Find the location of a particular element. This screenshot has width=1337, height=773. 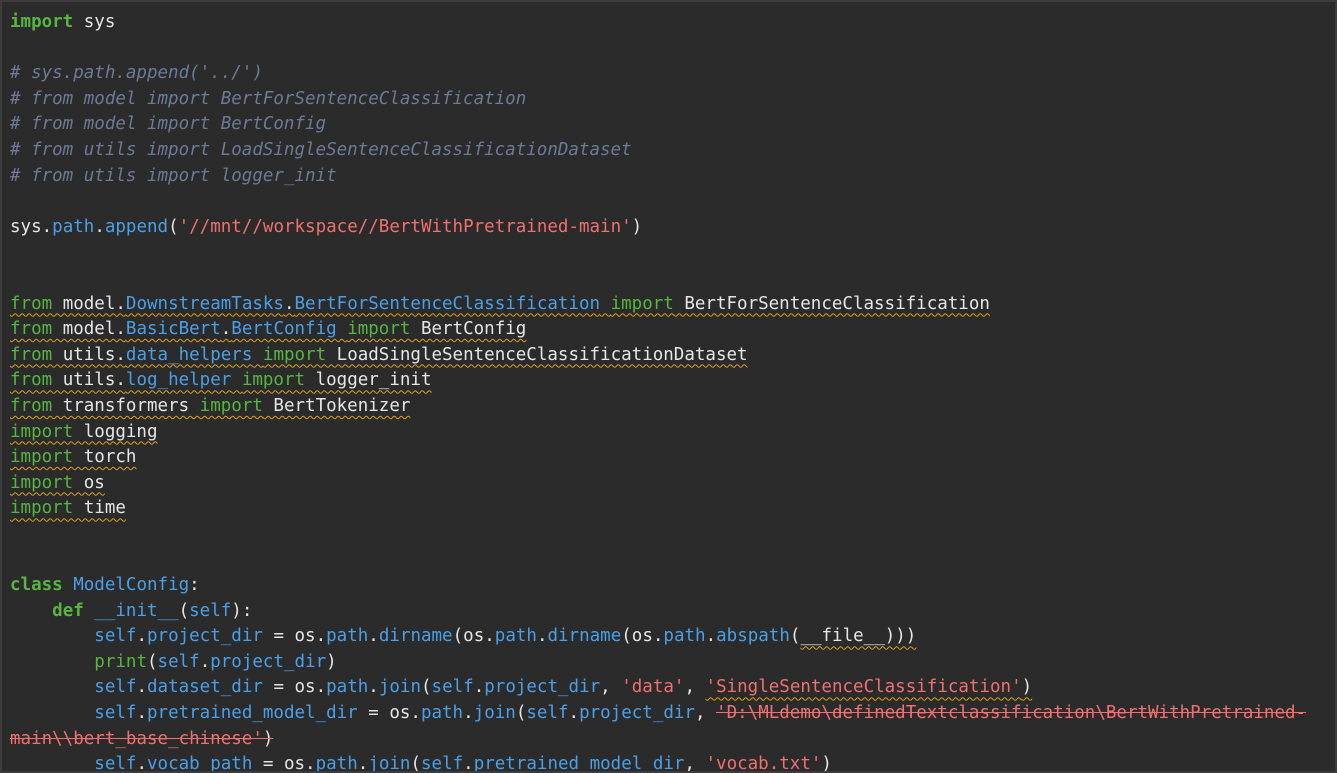

code-token: append is located at coordinates (136, 226).